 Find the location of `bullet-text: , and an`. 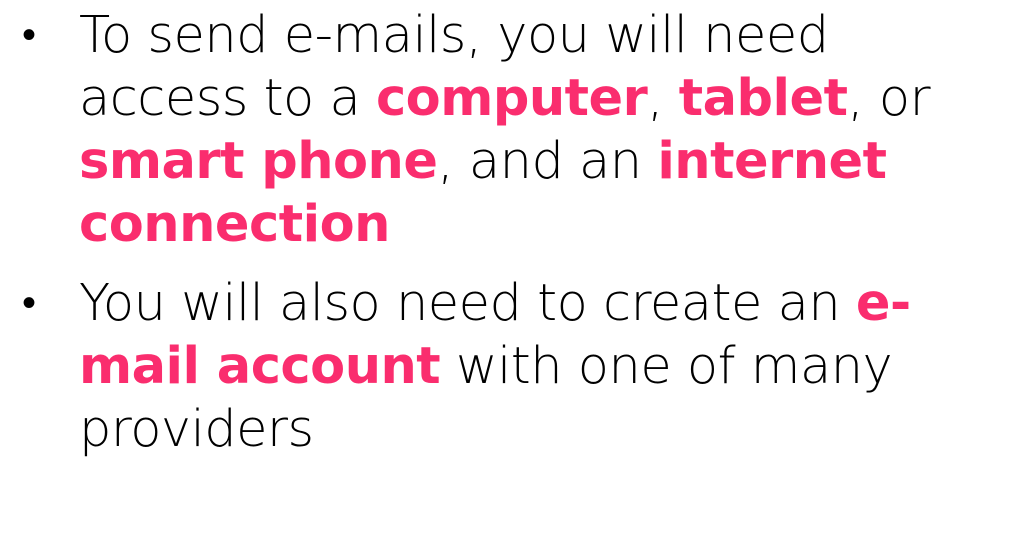

bullet-text: , and an is located at coordinates (547, 161).